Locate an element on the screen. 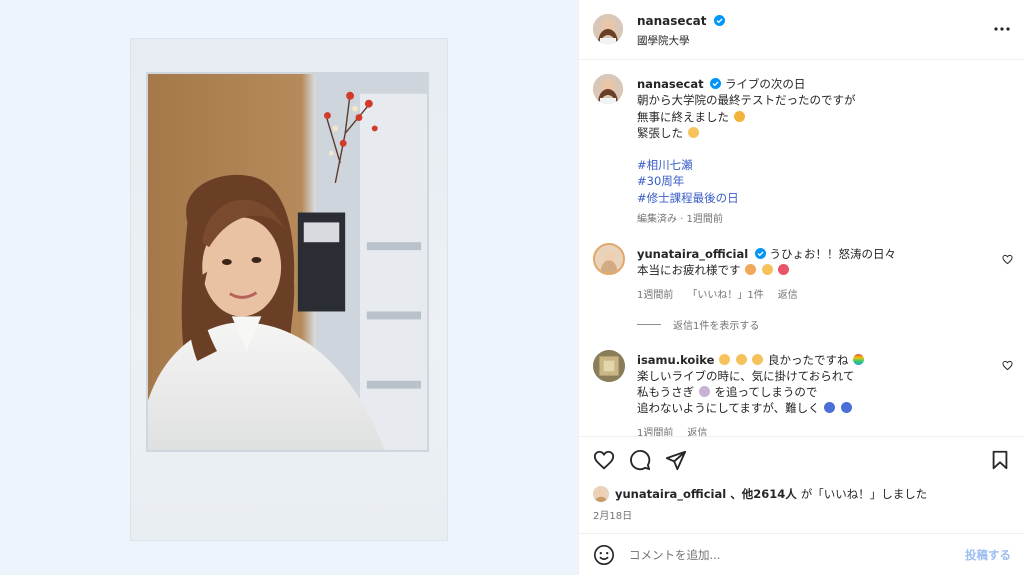  bookmark-icon is located at coordinates (1000, 460).